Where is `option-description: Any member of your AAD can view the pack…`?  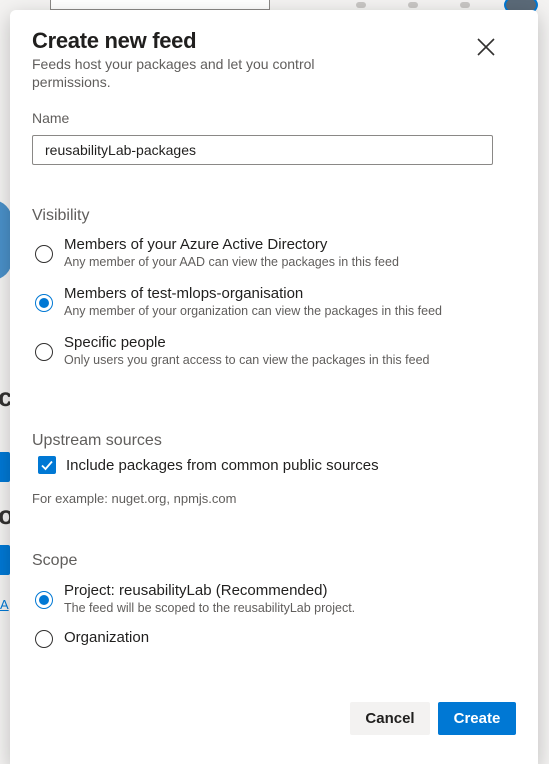 option-description: Any member of your AAD can view the pack… is located at coordinates (231, 262).